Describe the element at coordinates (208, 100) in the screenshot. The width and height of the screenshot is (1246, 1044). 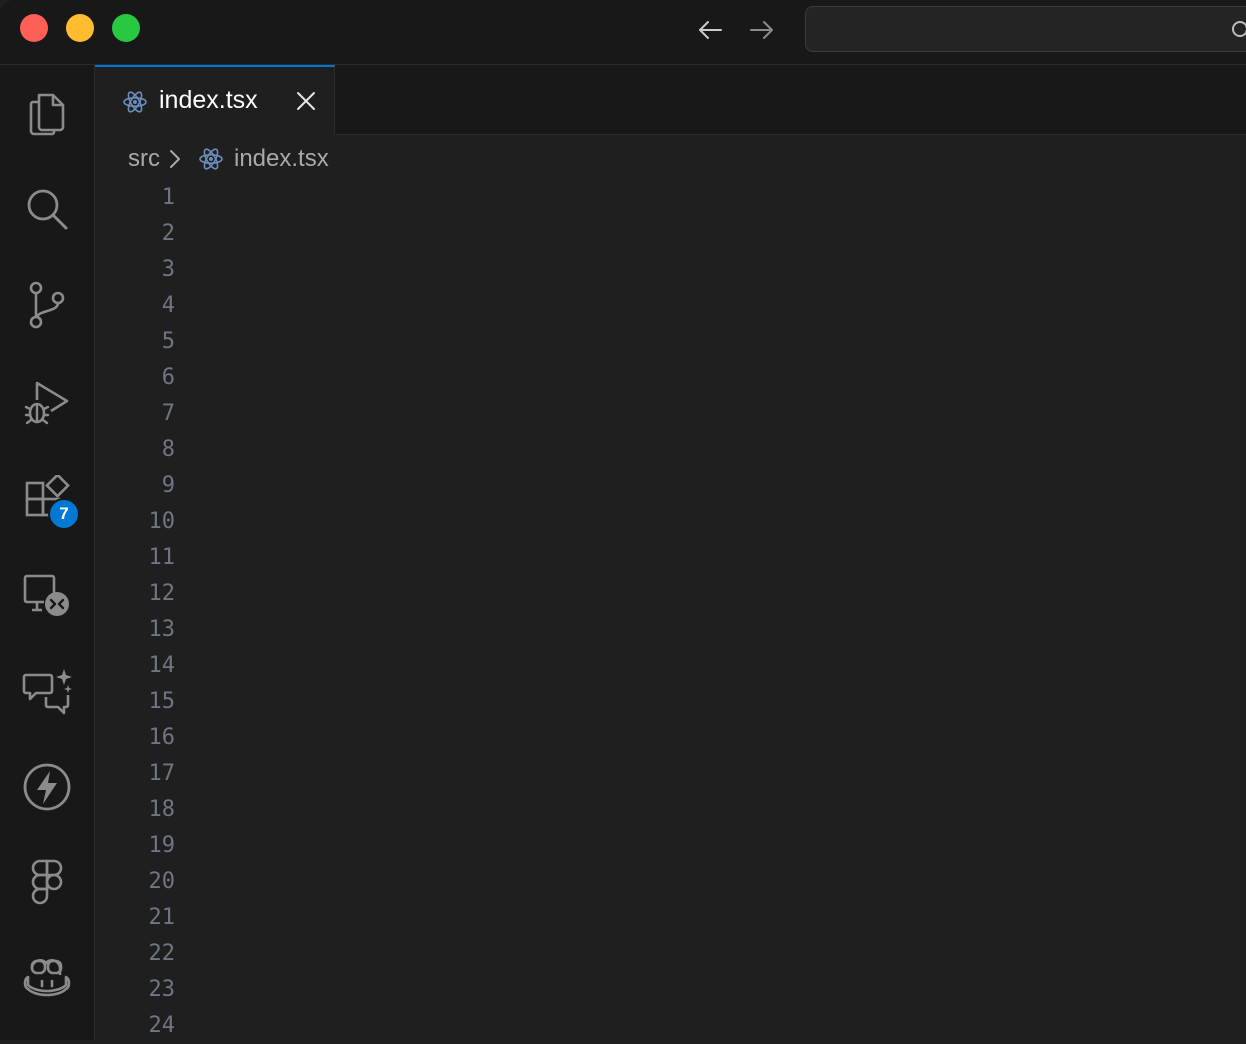
I see `tab-label: index.tsx` at that location.